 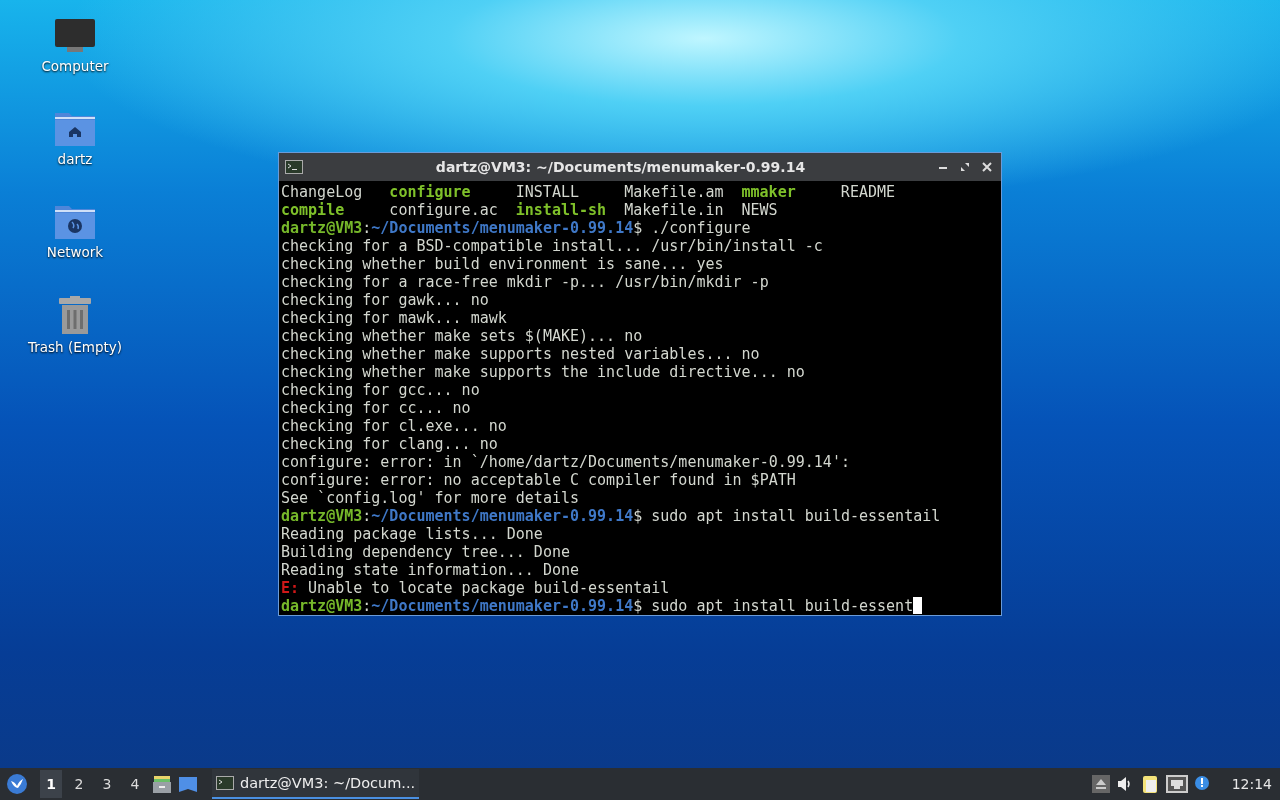 I want to click on file-name: mmaker, so click(x=768, y=192).